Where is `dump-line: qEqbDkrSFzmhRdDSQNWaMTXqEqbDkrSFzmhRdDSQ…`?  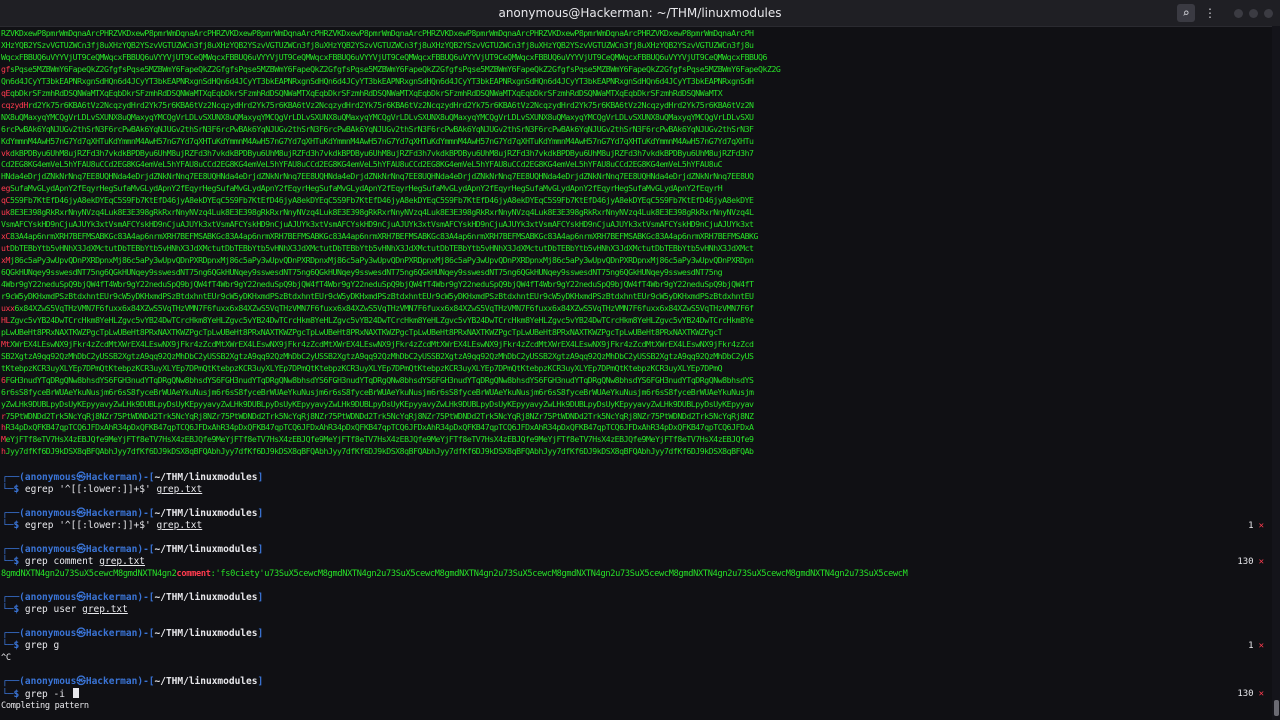
dump-line: qEqbDkrSFzmhRdDSQNWaMTXqEqbDkrSFzmhRdDSQ… is located at coordinates (362, 92).